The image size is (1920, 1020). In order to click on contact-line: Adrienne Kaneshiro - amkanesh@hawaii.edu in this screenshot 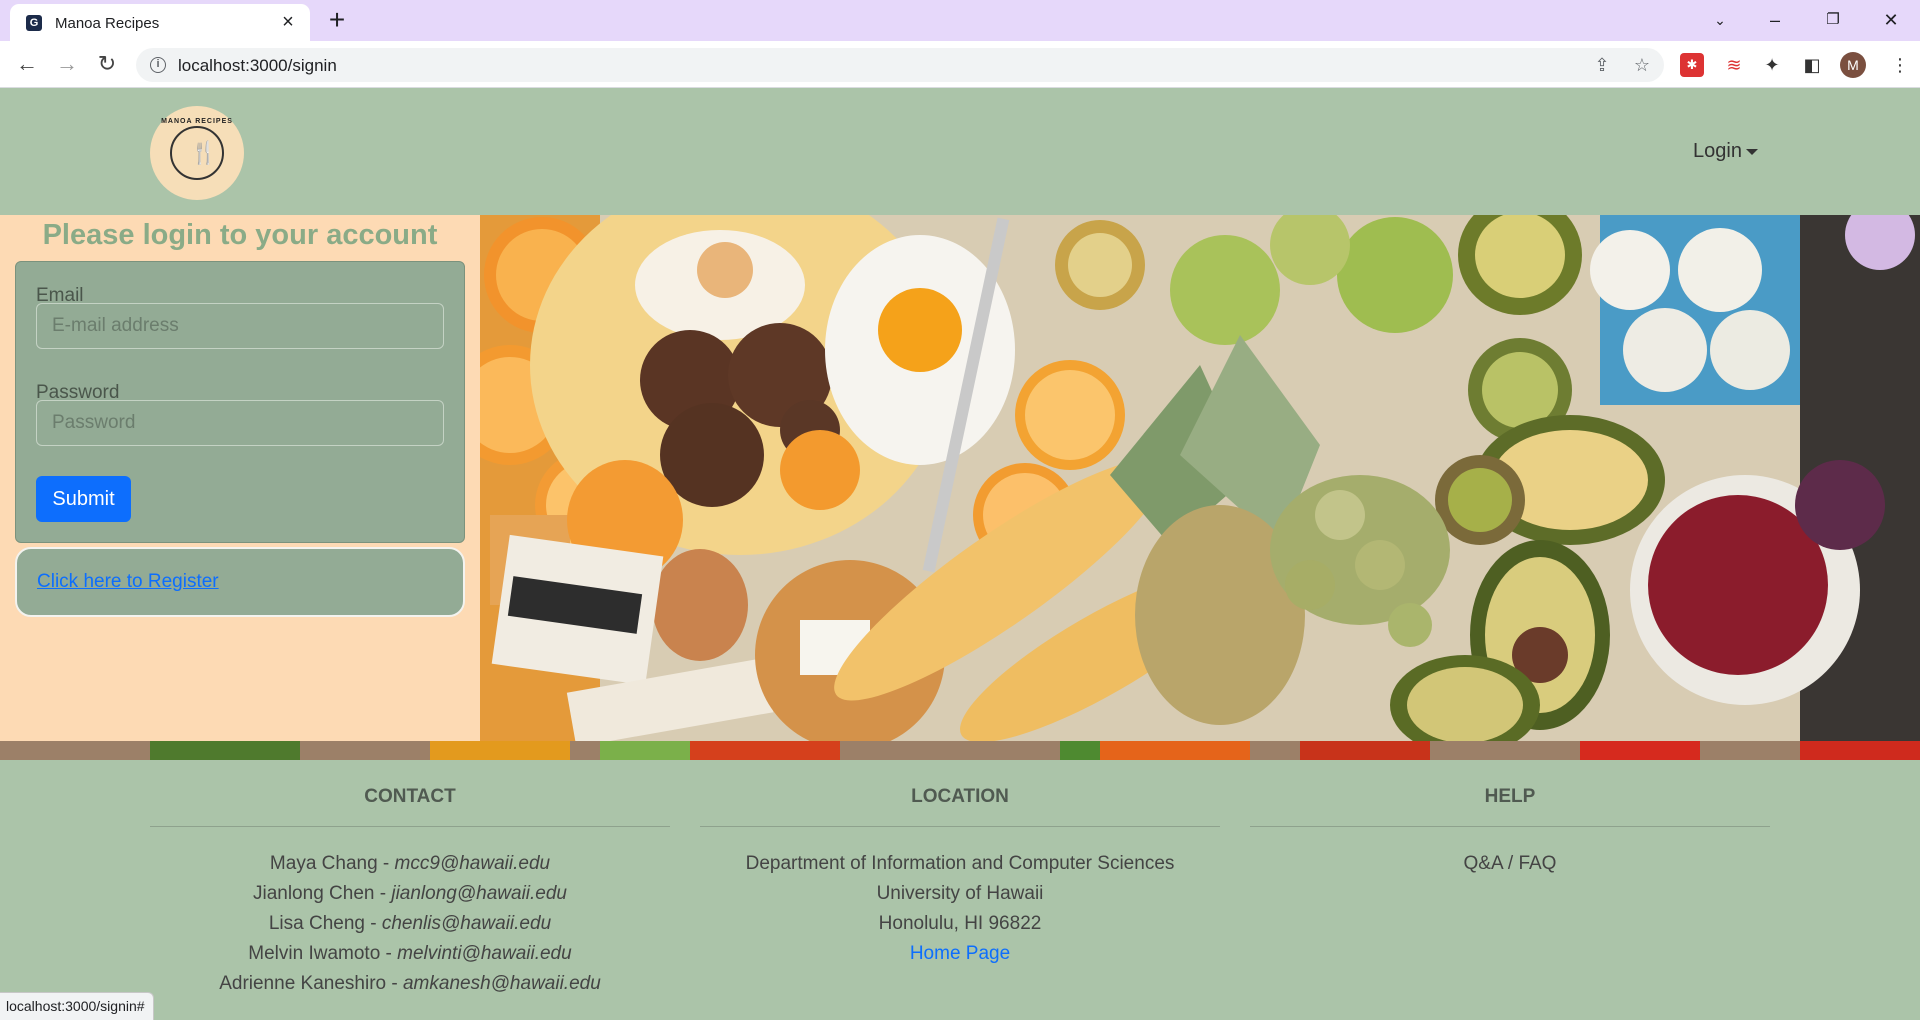, I will do `click(410, 984)`.